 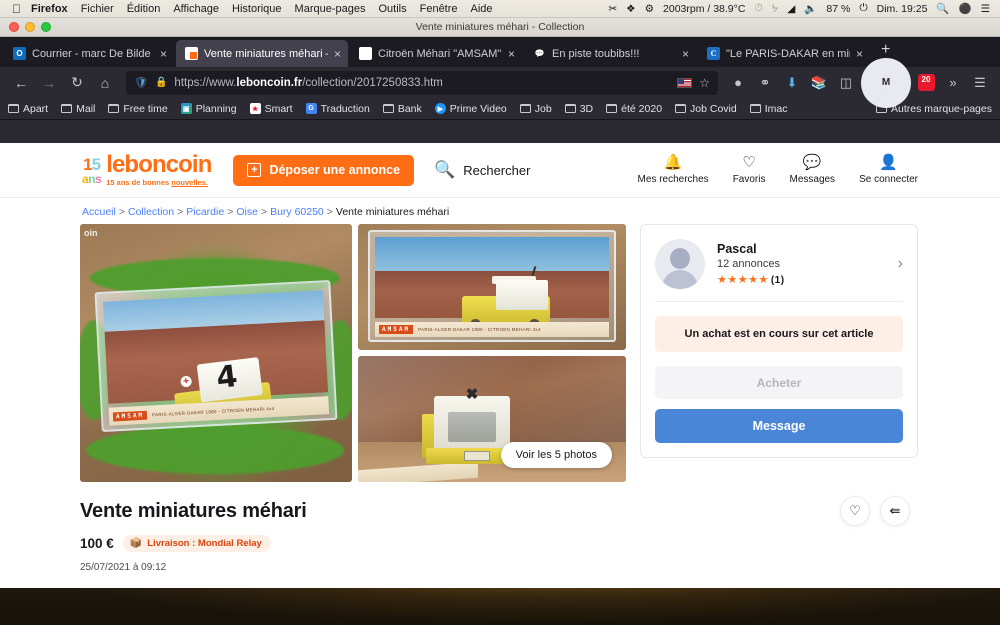 I want to click on adblock-icon: 20, so click(x=926, y=83).